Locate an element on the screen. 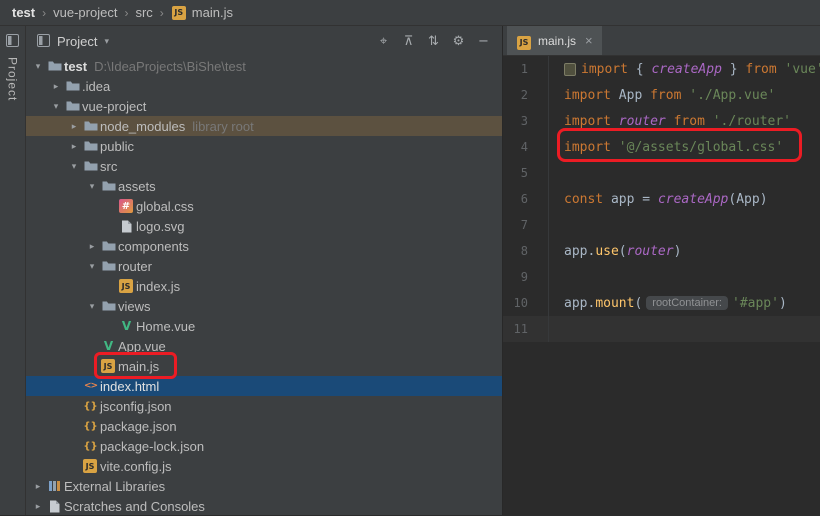  tree-item-.idea: ▸ .idea is located at coordinates (264, 86).